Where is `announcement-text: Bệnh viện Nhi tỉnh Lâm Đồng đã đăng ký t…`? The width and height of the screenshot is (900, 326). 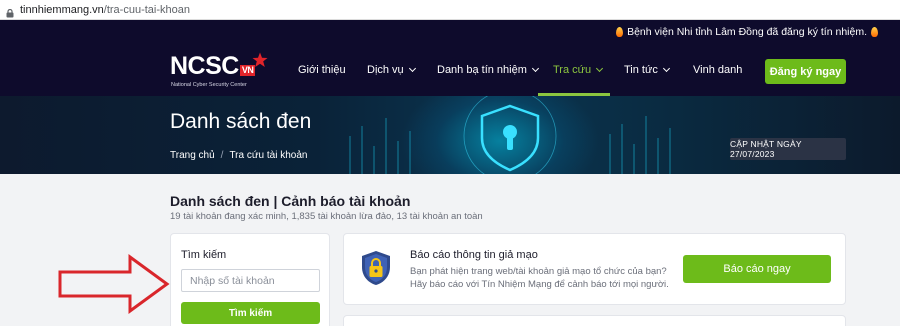
announcement-text: Bệnh viện Nhi tỉnh Lâm Đồng đã đăng ký t… is located at coordinates (747, 32).